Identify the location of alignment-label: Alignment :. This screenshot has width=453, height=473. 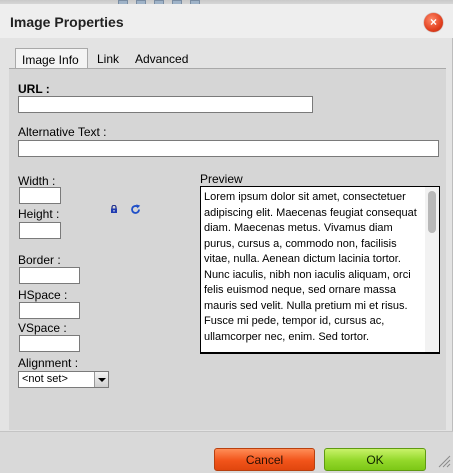
(48, 363).